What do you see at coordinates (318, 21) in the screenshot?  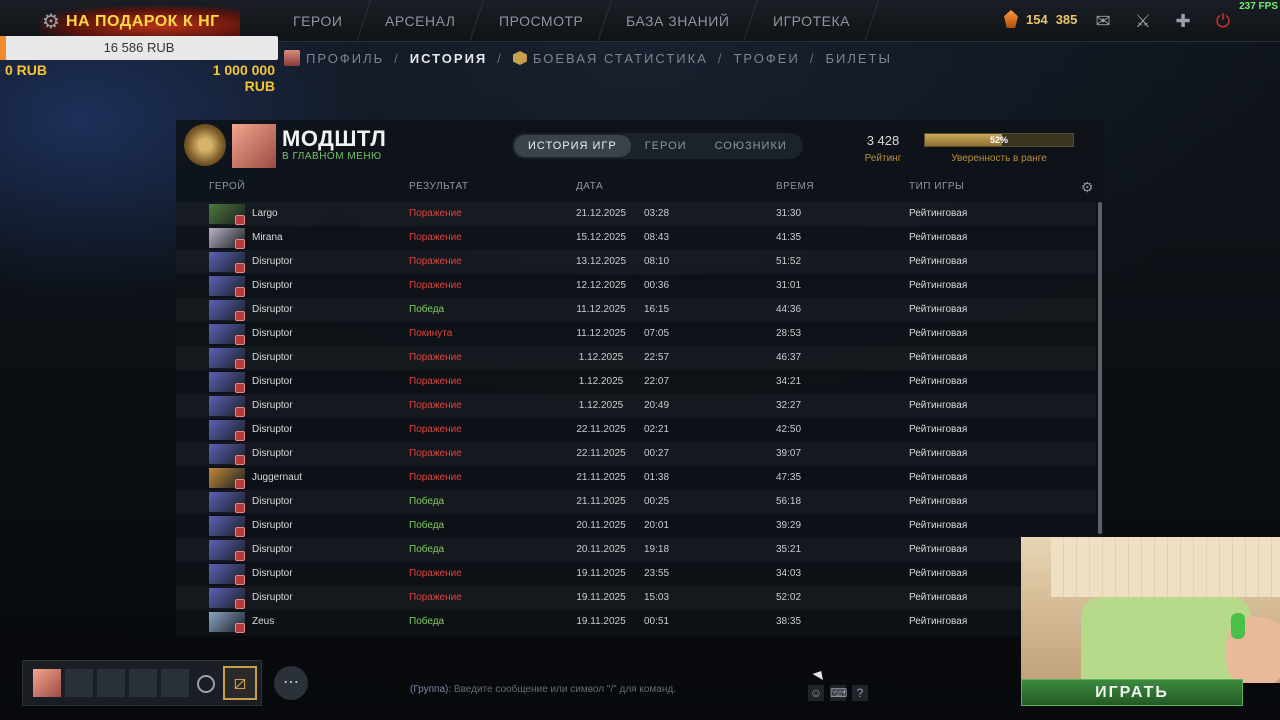 I see `nav-heroes: ГЕРОИ` at bounding box center [318, 21].